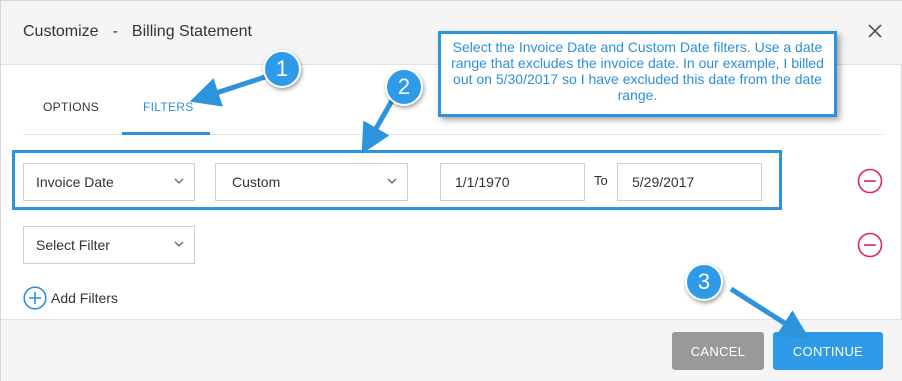  I want to click on add-filters-label: Add Filters, so click(84, 298).